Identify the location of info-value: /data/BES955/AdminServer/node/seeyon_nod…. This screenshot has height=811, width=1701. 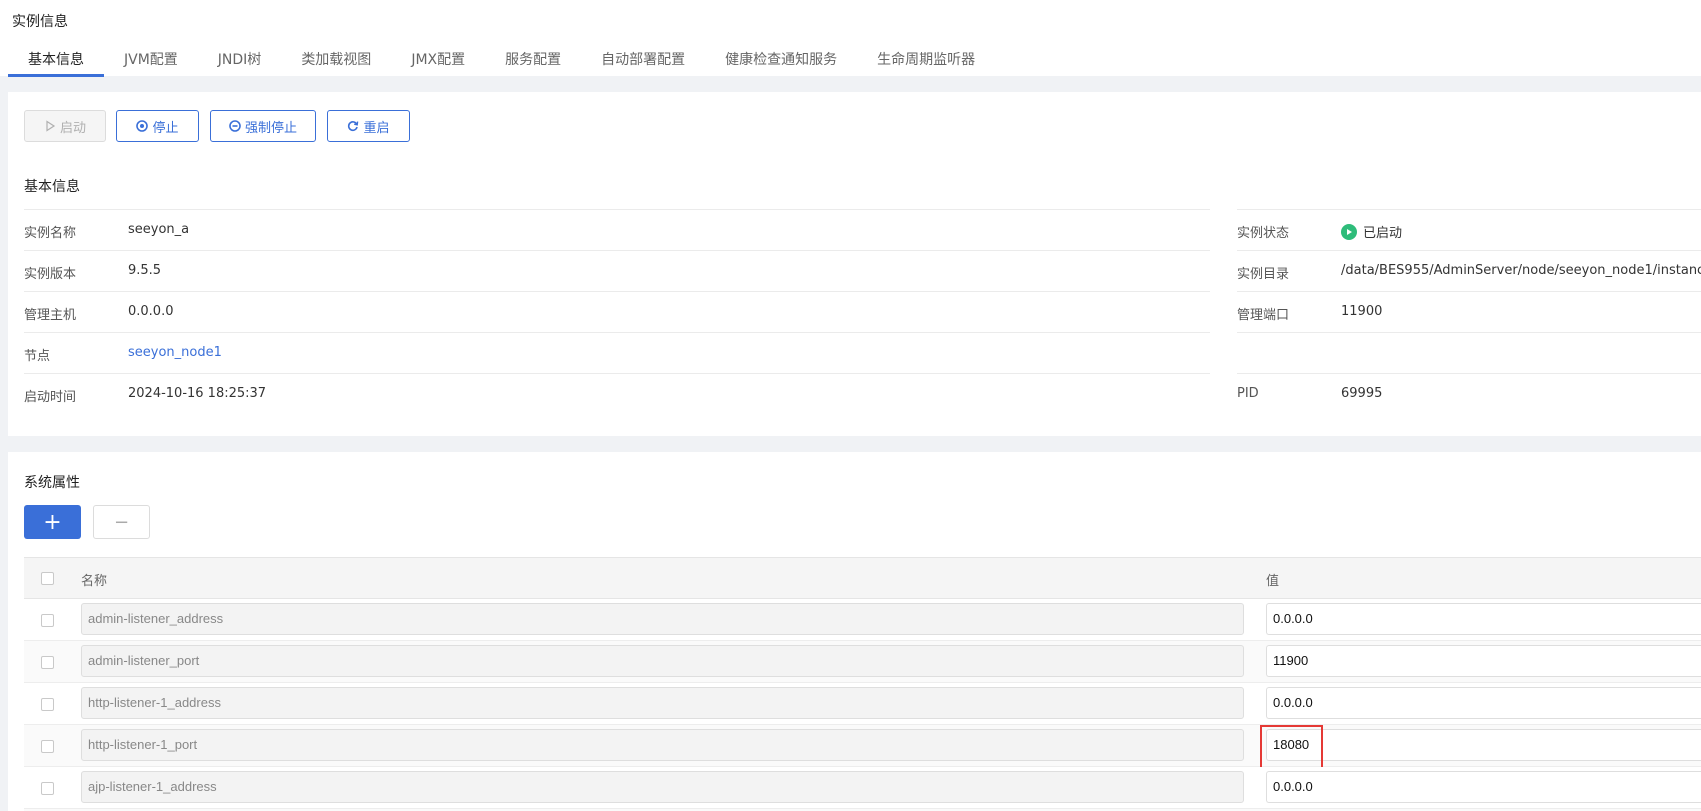
(1521, 270).